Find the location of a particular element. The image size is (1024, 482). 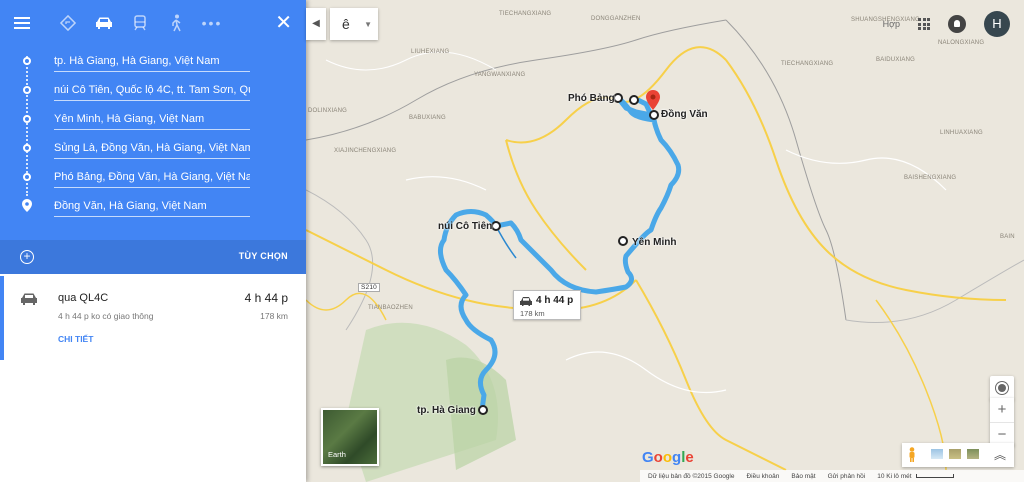

place-label: DONGGANZHEN is located at coordinates (616, 19).